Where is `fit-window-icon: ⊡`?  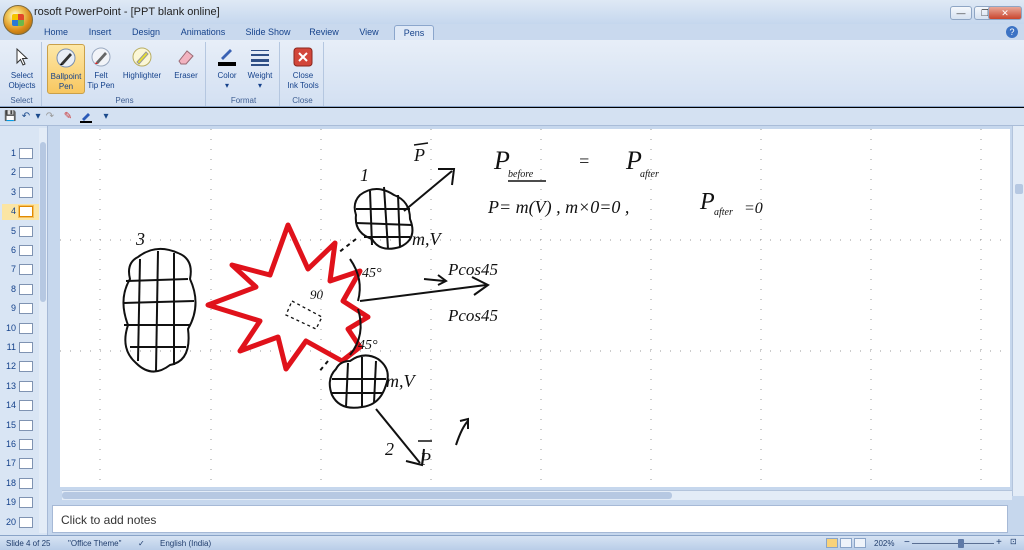
fit-window-icon: ⊡ is located at coordinates (1013, 541).